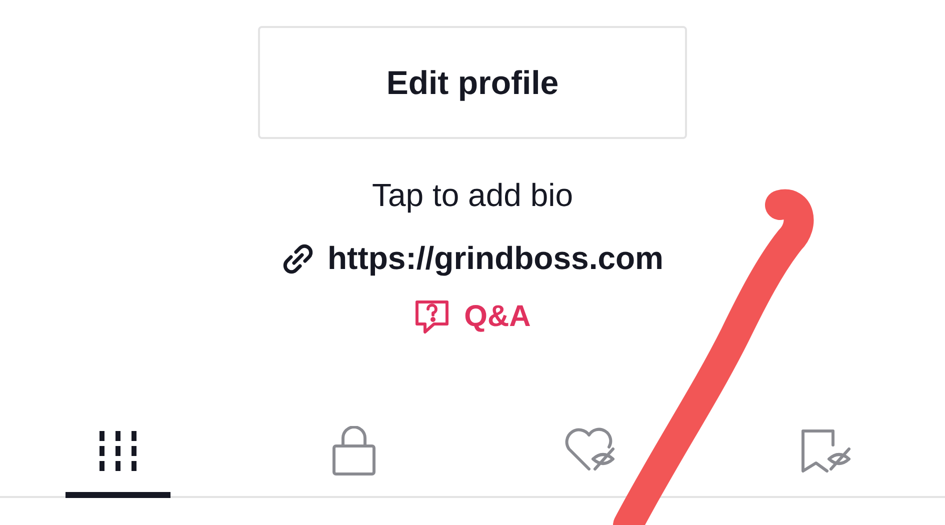 The width and height of the screenshot is (945, 525). I want to click on link-icon, so click(298, 258).